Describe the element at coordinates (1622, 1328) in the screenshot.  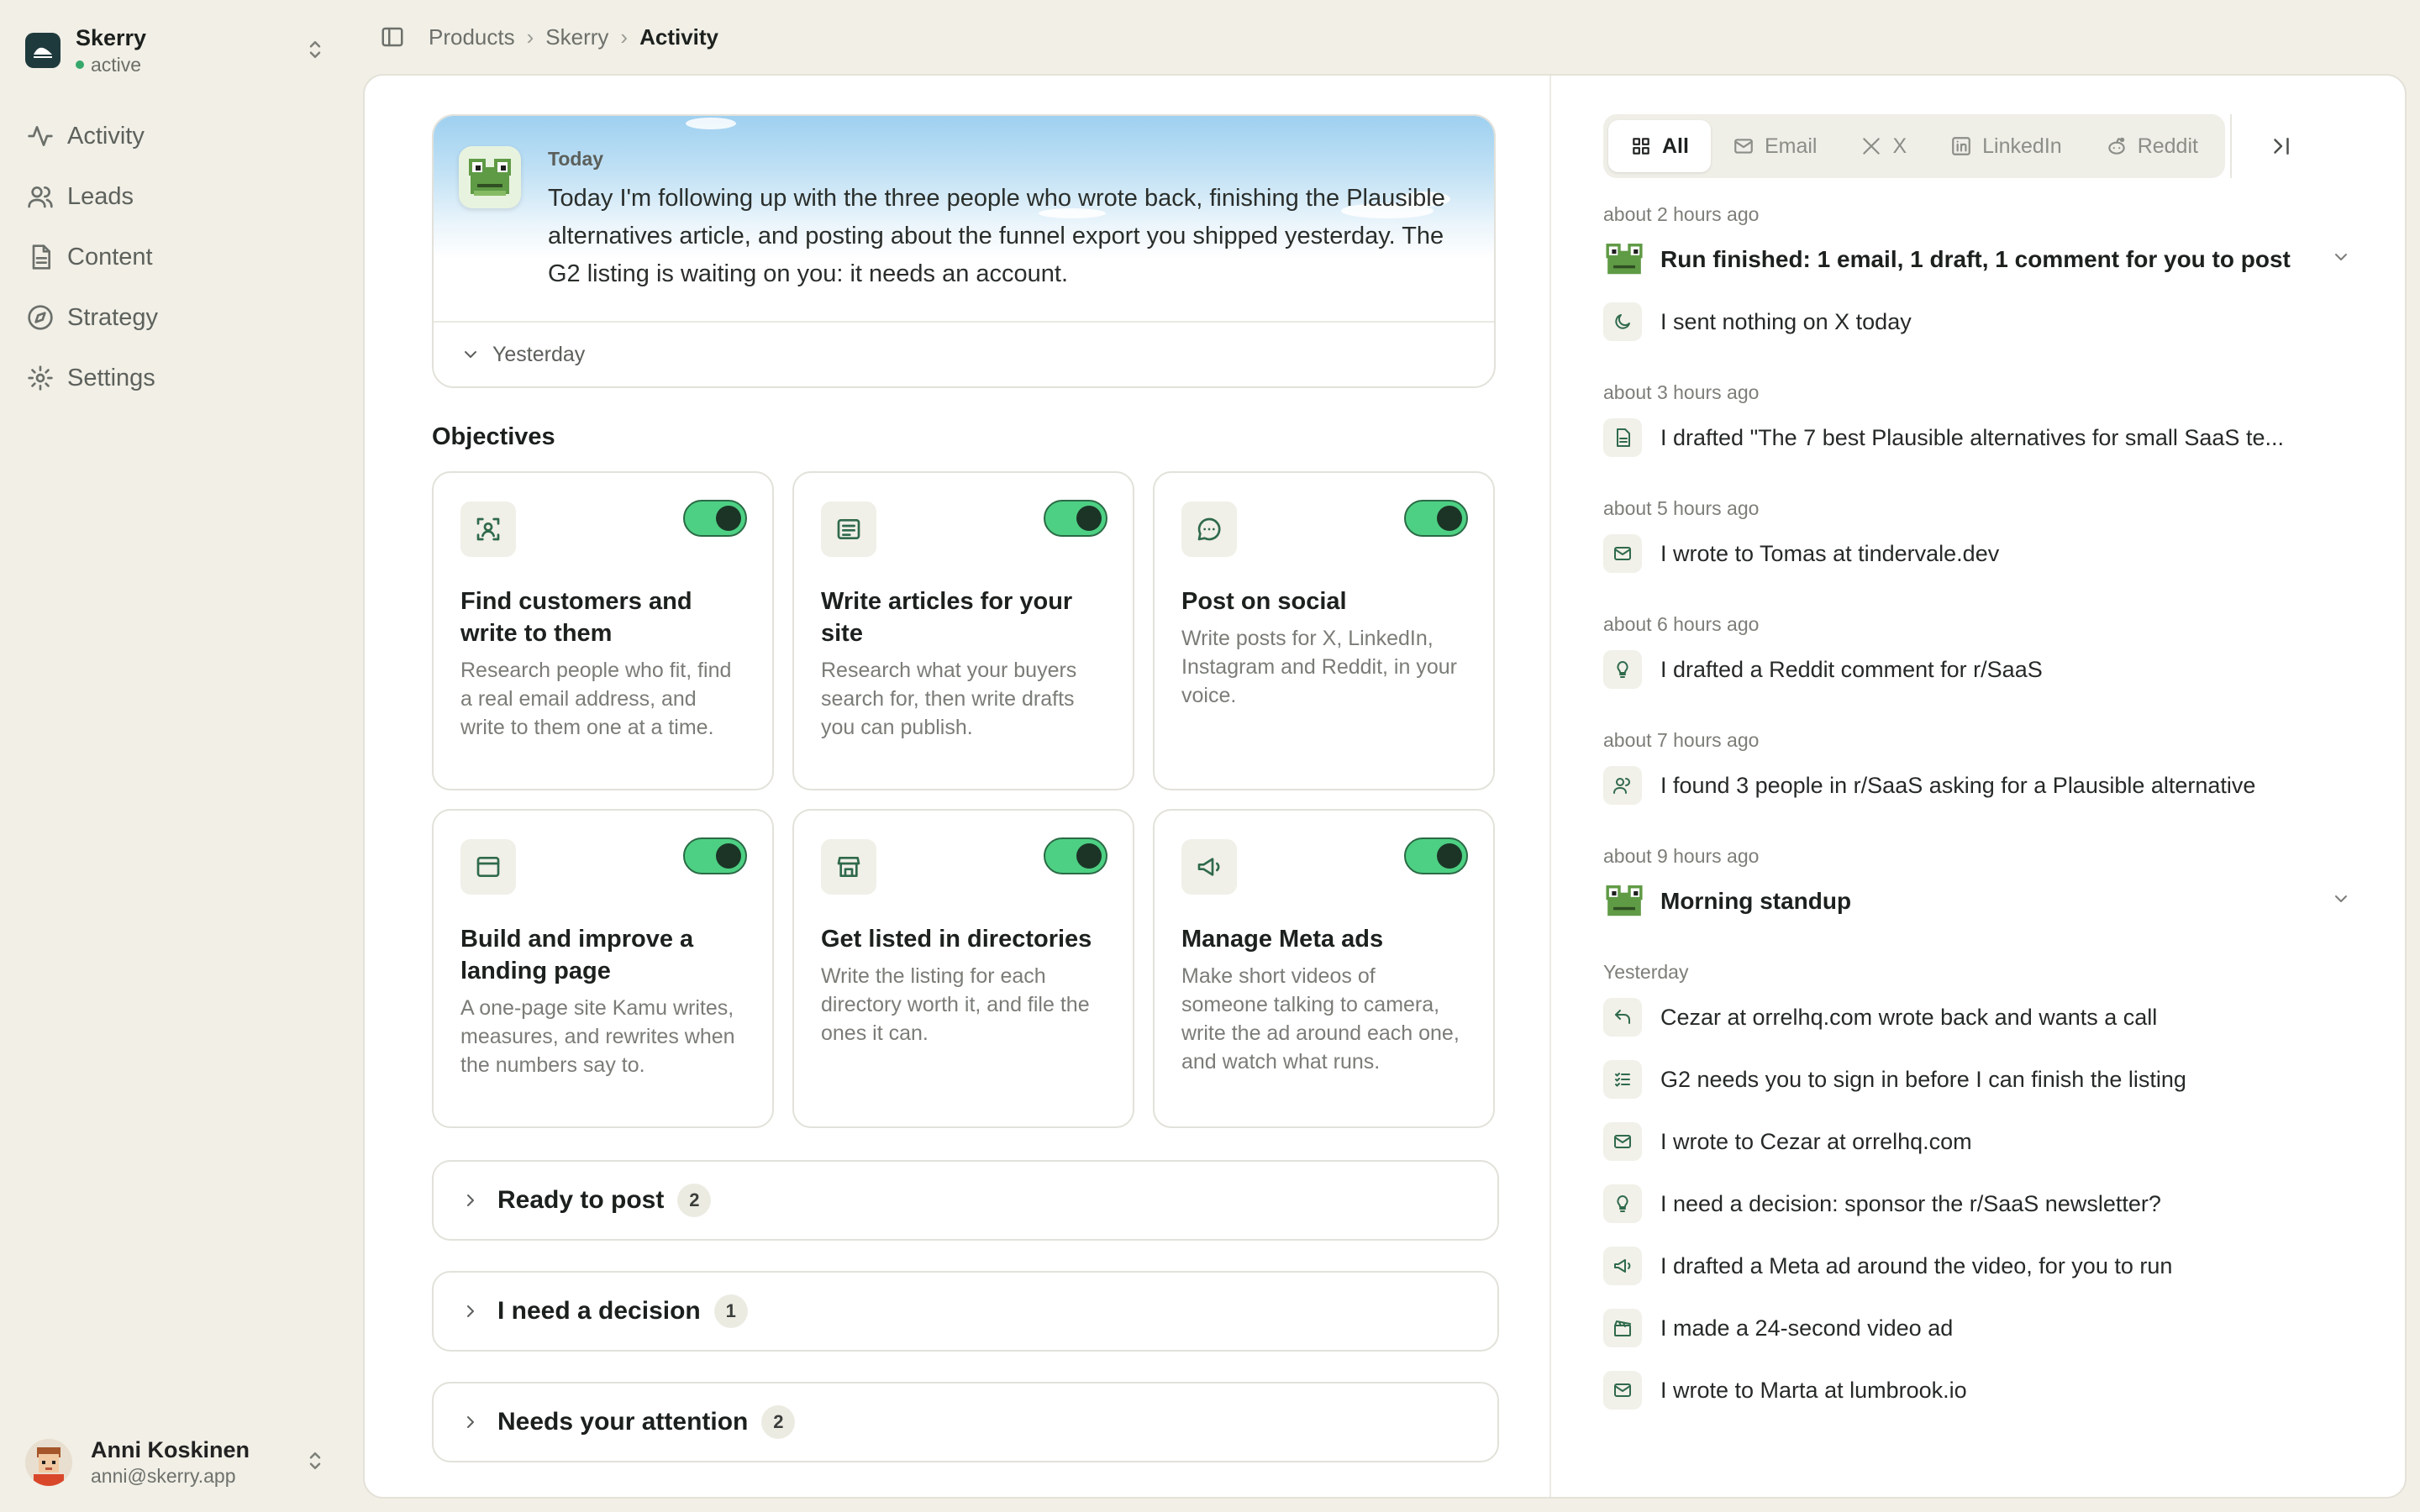
I see `video-clapper-icon` at that location.